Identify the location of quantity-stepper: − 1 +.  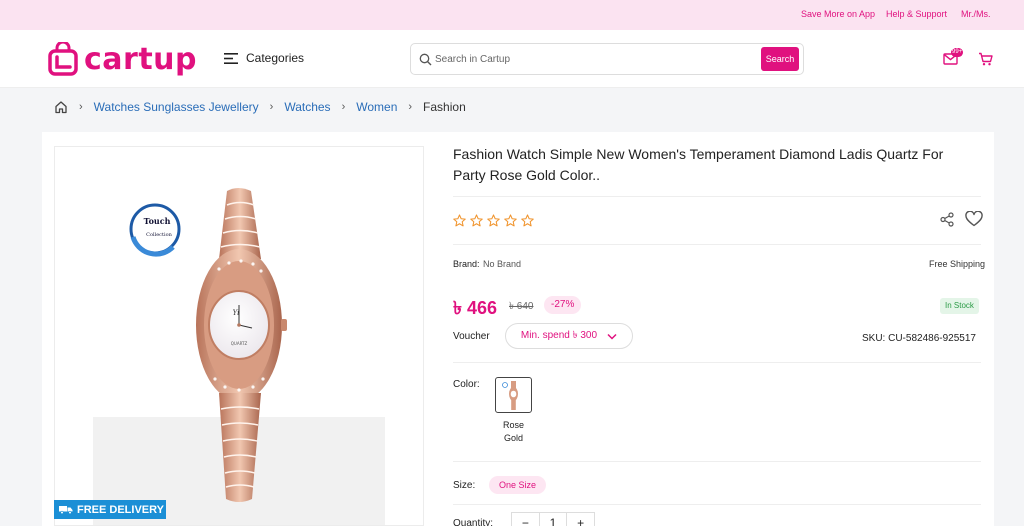
(553, 519).